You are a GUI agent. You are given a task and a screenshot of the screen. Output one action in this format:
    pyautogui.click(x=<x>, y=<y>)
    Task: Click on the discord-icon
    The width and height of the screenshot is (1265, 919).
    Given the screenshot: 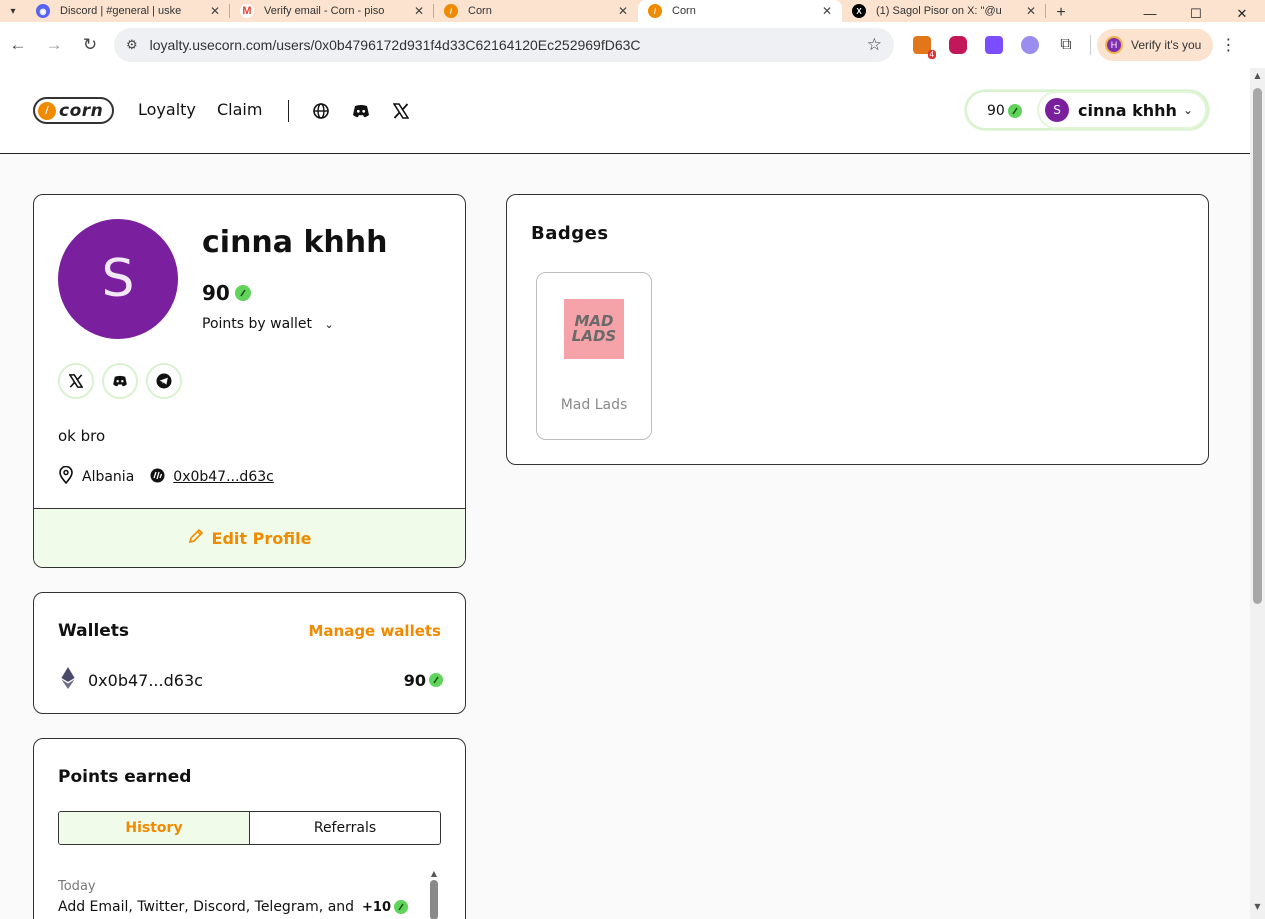 What is the action you would take?
    pyautogui.click(x=361, y=111)
    